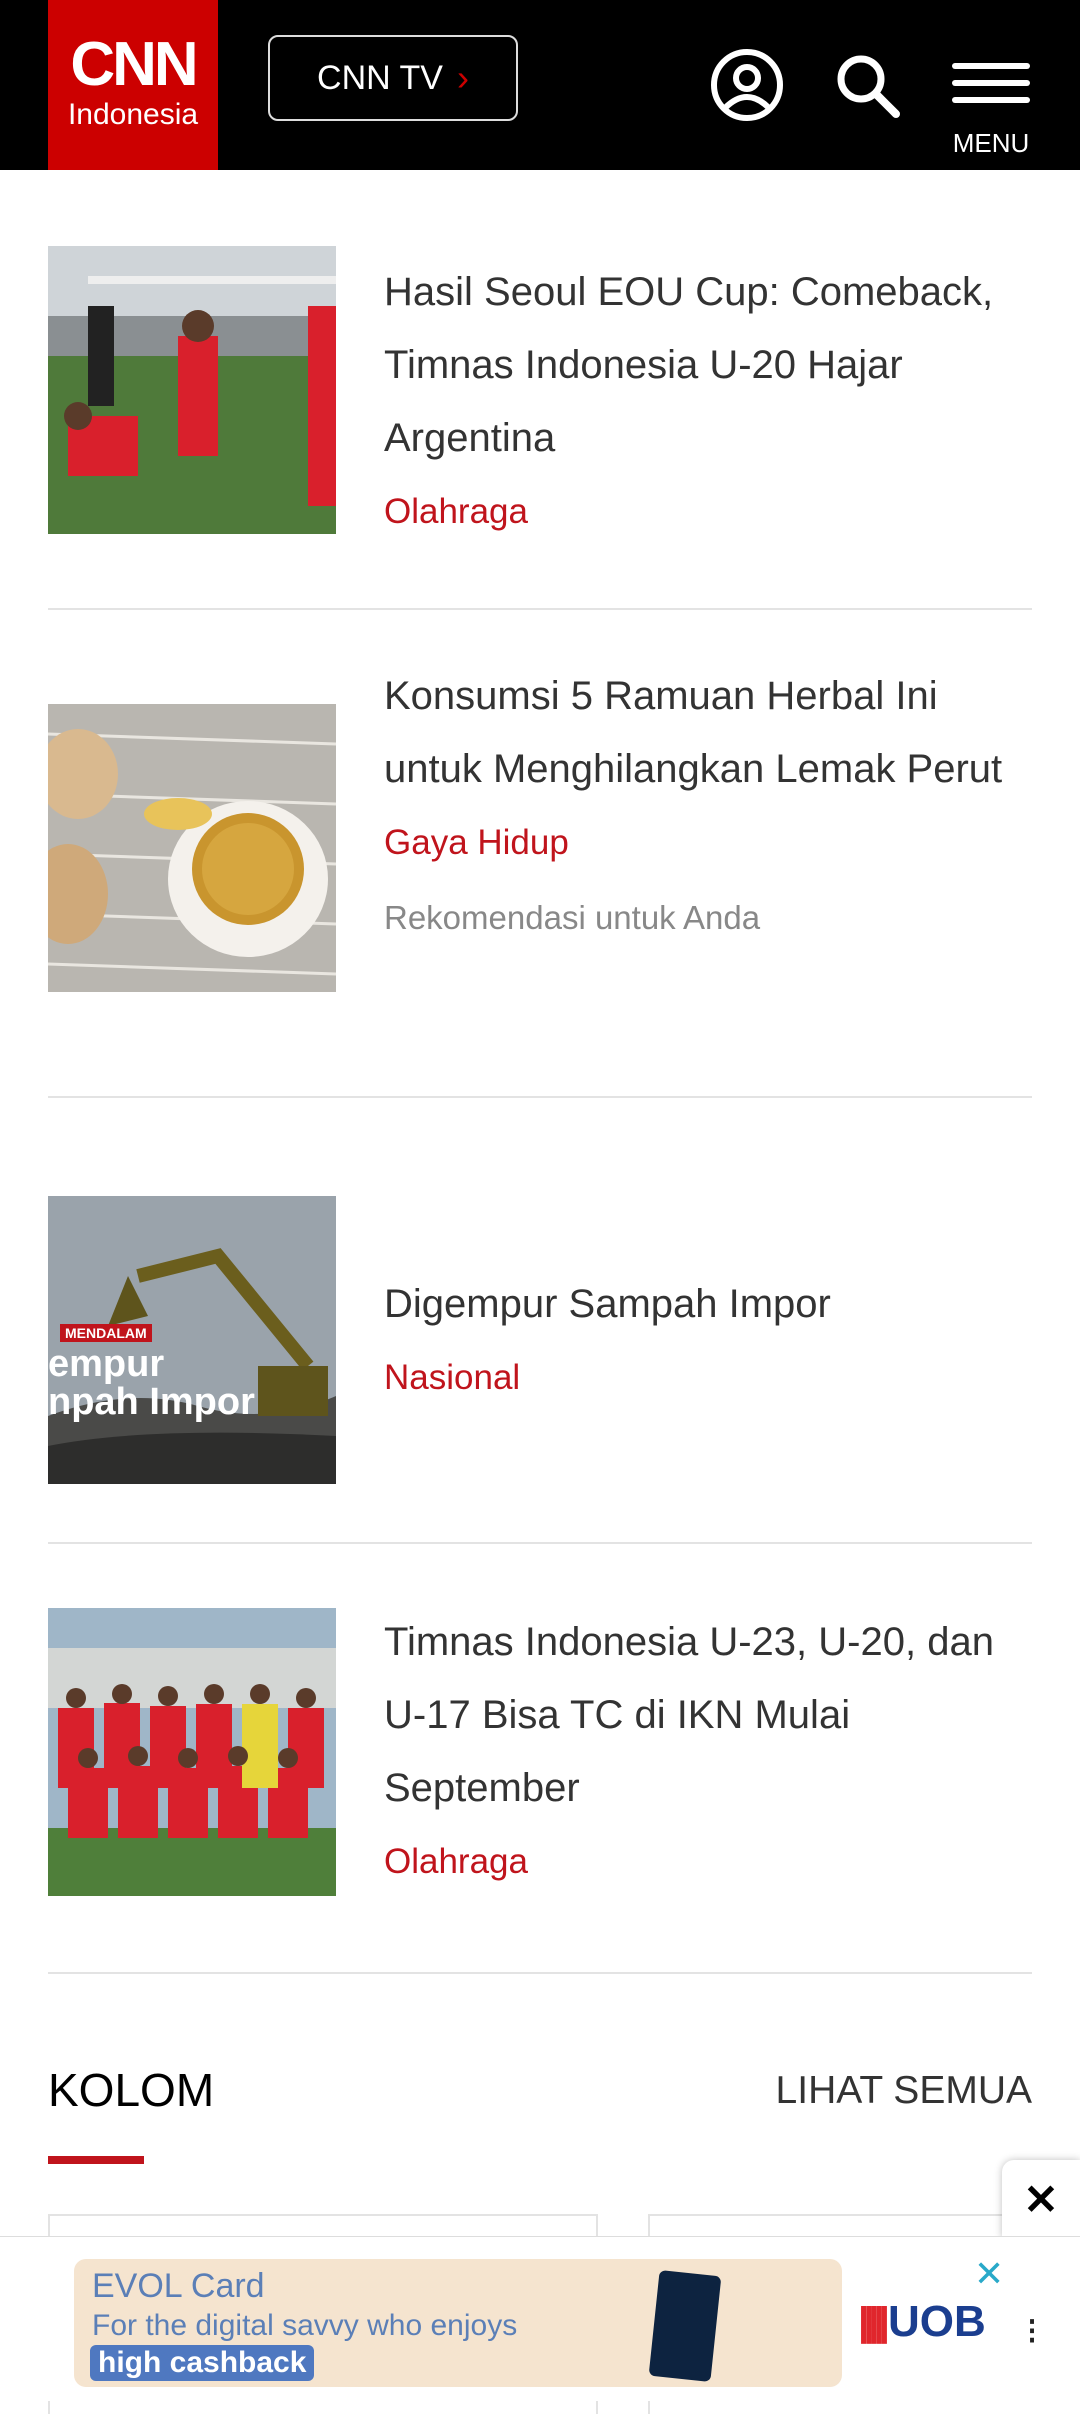 The image size is (1080, 2414). Describe the element at coordinates (572, 917) in the screenshot. I see `recommendation-label: Rekomendasi untuk Anda` at that location.